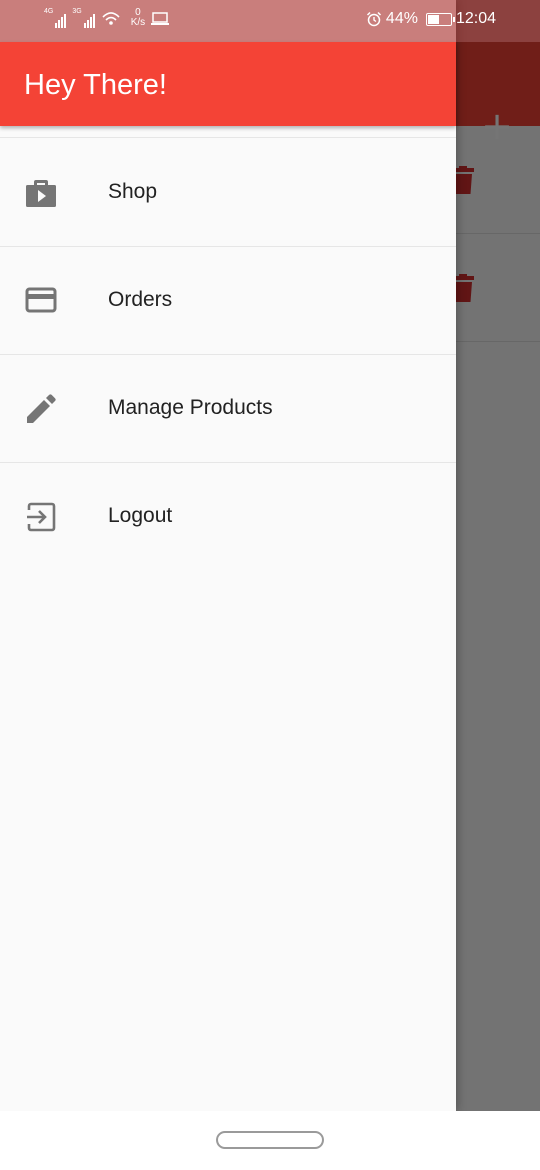 This screenshot has height=1170, width=540. I want to click on laptop-icon, so click(160, 18).